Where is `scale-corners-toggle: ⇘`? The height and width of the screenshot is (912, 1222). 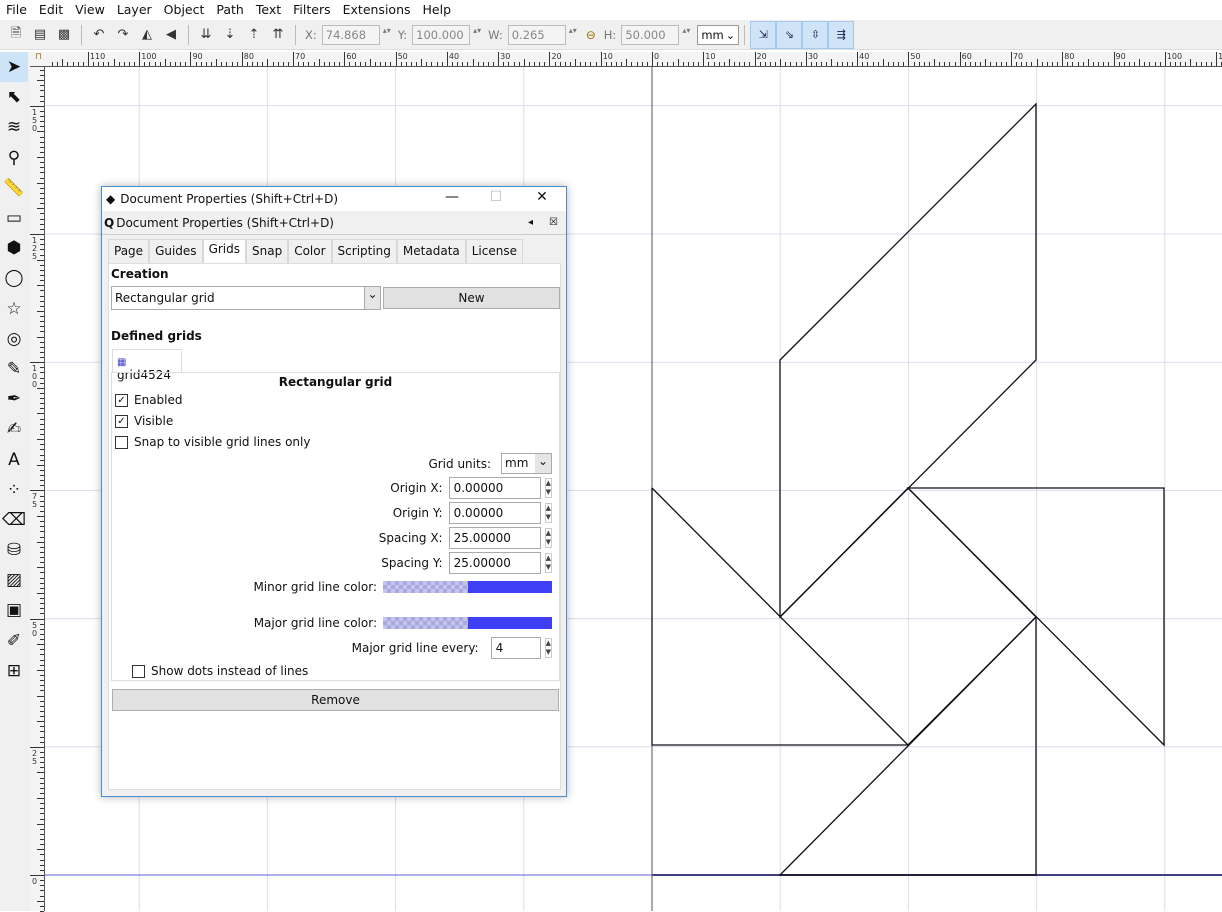
scale-corners-toggle: ⇘ is located at coordinates (789, 34).